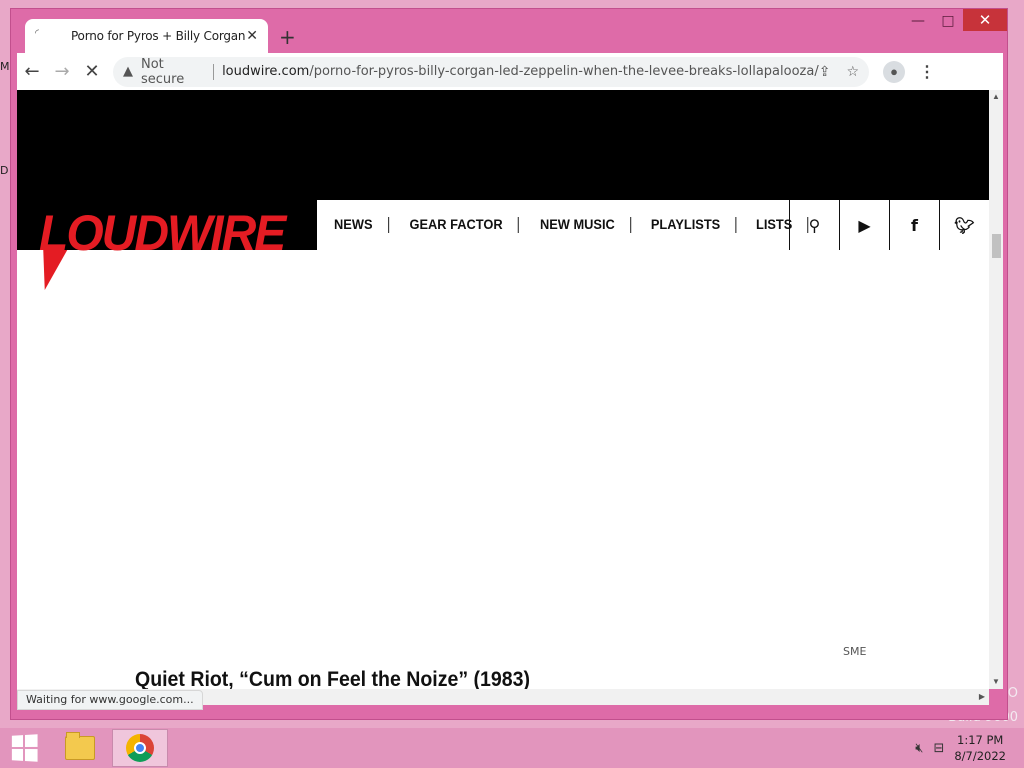 This screenshot has height=768, width=1024. Describe the element at coordinates (948, 21) in the screenshot. I see `maximize-button: □` at that location.